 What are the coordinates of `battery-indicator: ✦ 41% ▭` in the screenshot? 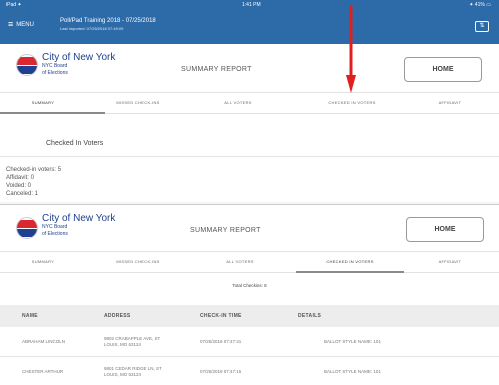 It's located at (480, 5).